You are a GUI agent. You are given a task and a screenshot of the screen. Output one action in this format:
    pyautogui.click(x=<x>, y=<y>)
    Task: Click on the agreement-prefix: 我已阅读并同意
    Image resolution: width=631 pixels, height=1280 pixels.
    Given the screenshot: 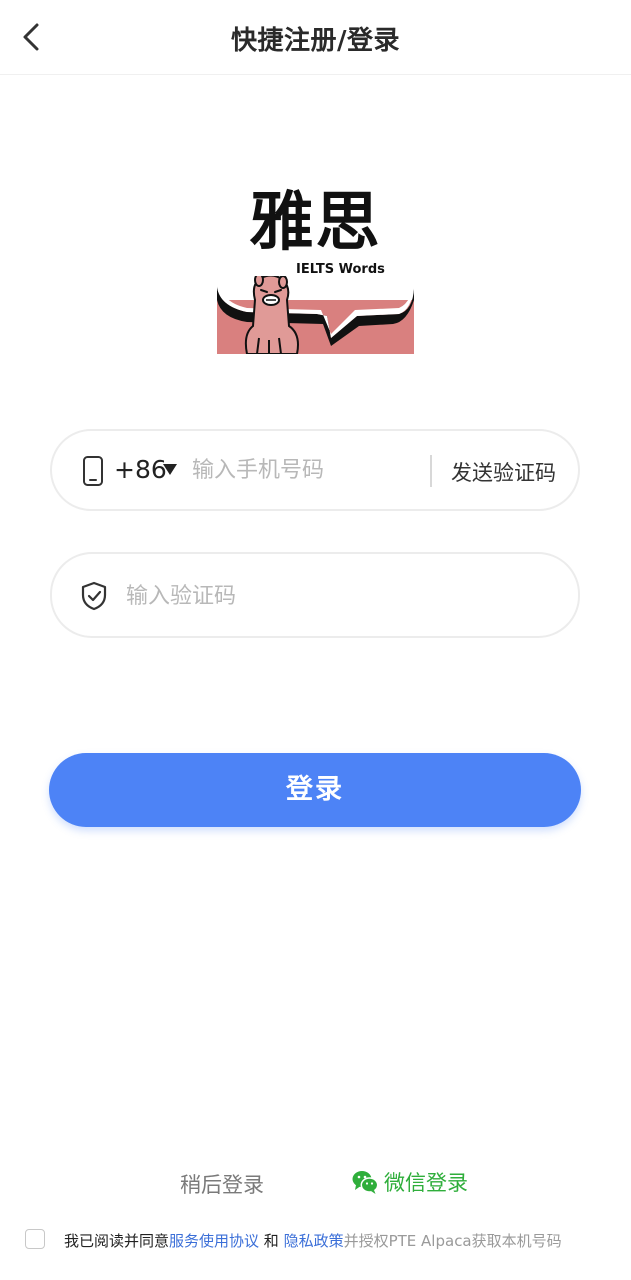 What is the action you would take?
    pyautogui.click(x=117, y=1241)
    